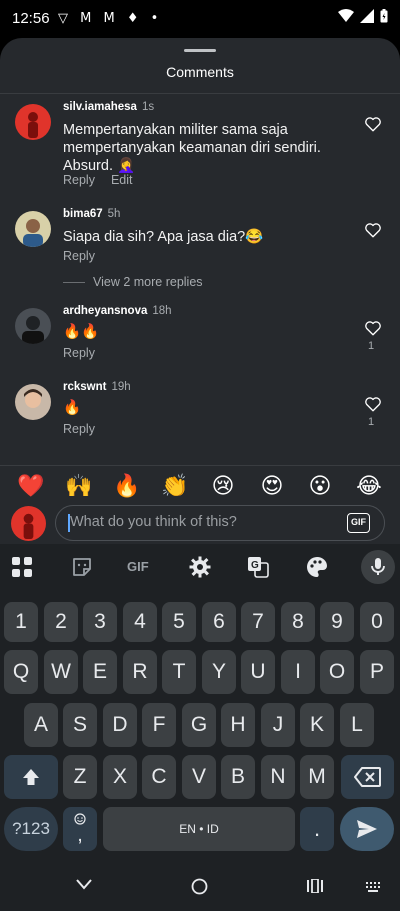 The image size is (400, 911). Describe the element at coordinates (320, 487) in the screenshot. I see `emoji-surprised: 😮` at that location.